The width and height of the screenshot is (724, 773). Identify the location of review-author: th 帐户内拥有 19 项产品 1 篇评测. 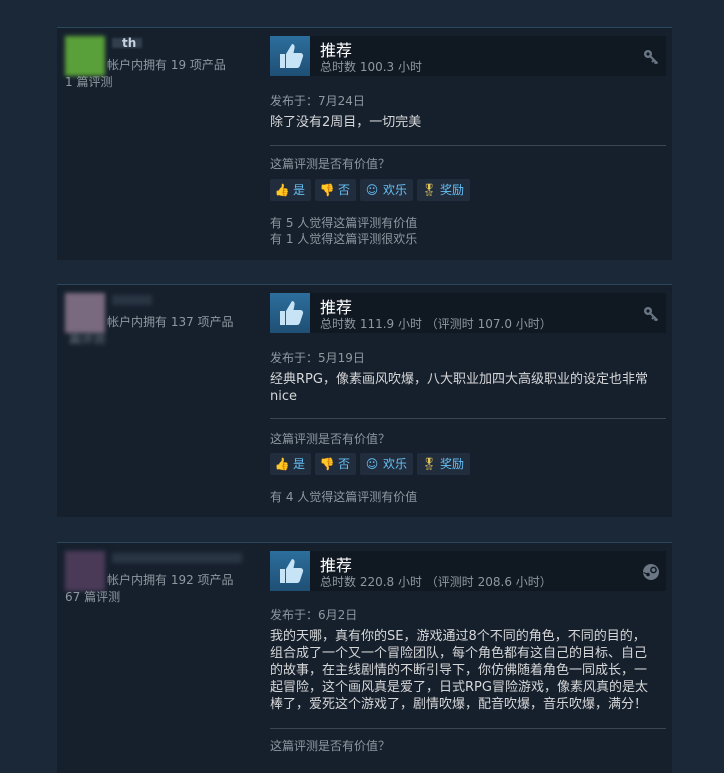
(159, 144).